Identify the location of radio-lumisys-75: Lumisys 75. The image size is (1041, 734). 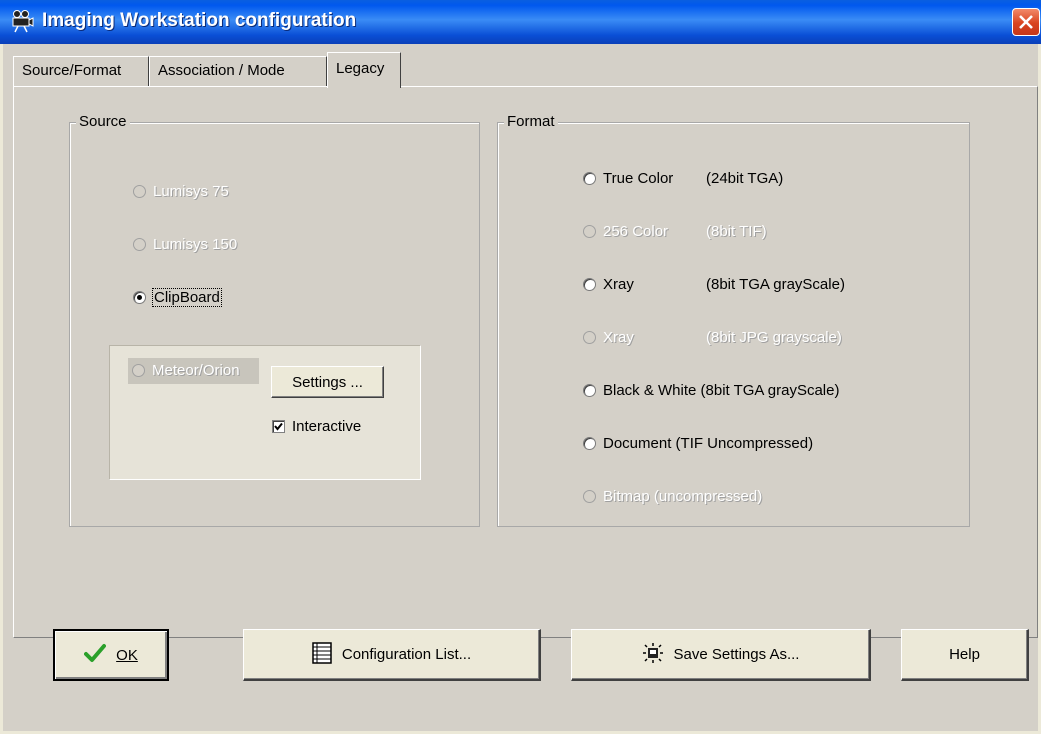
(181, 191).